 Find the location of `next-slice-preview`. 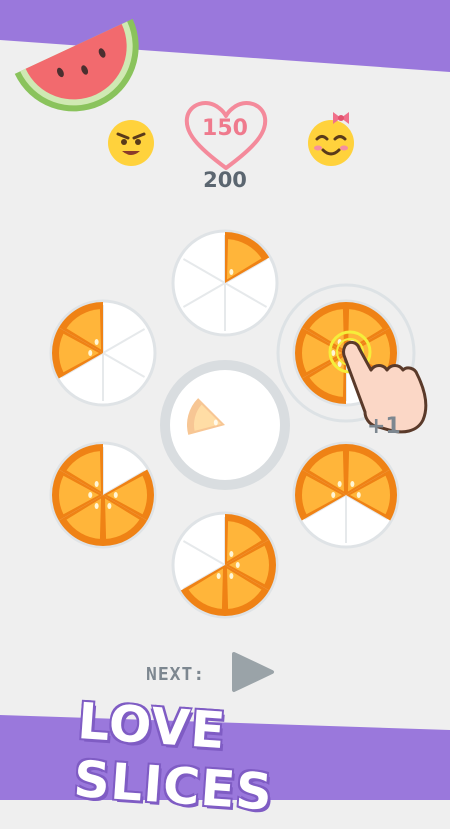

next-slice-preview is located at coordinates (253, 672).